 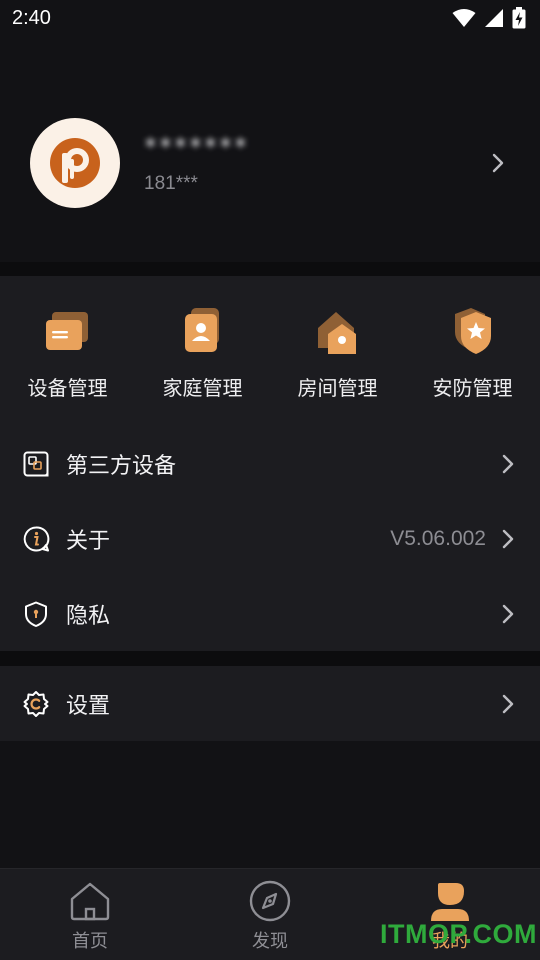 What do you see at coordinates (201, 330) in the screenshot?
I see `family-member-icon` at bounding box center [201, 330].